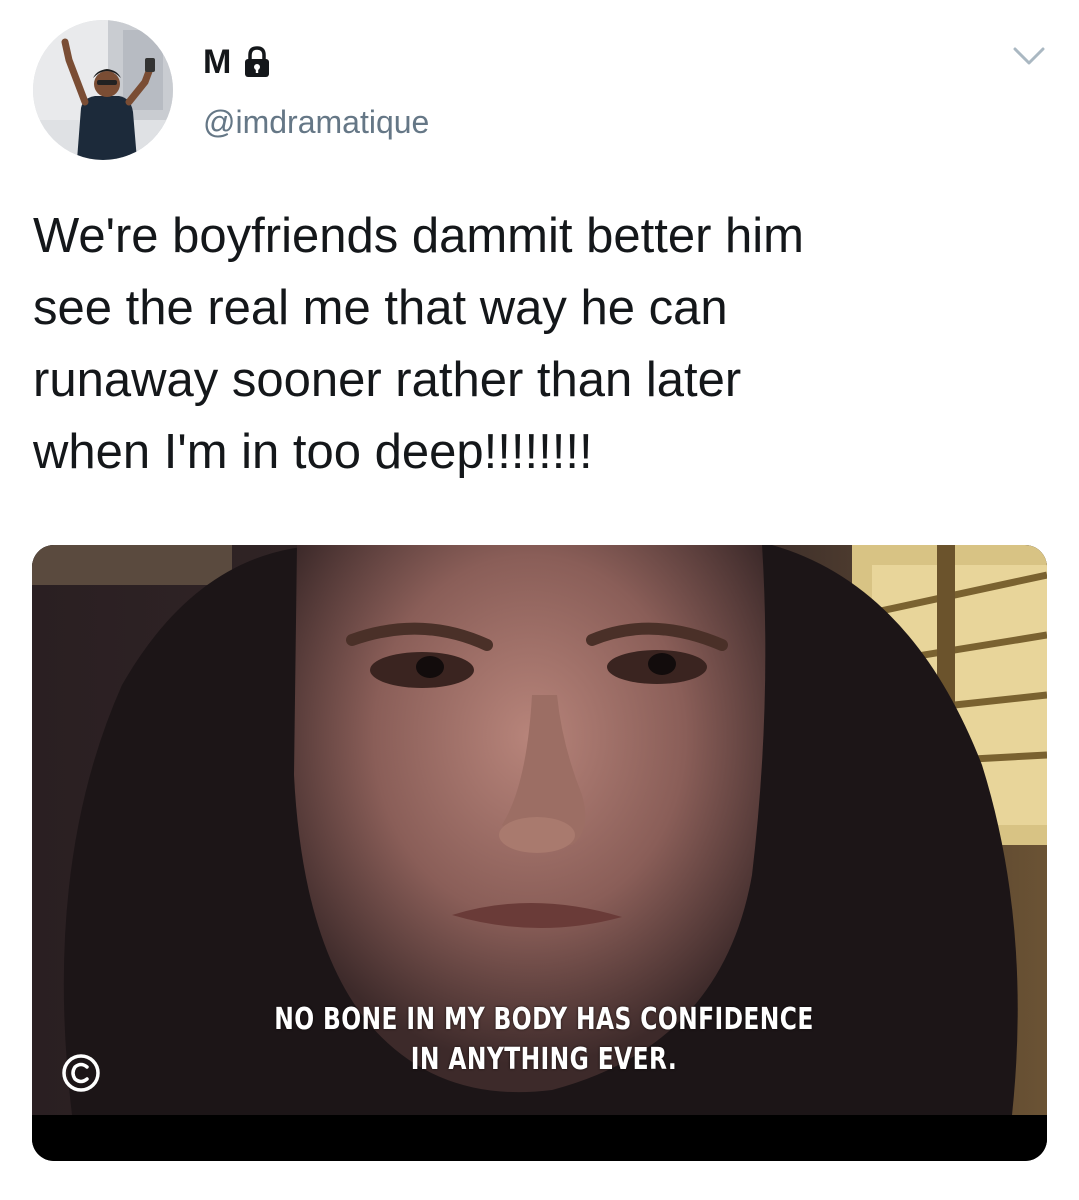 The width and height of the screenshot is (1079, 1200). What do you see at coordinates (539, 1138) in the screenshot?
I see `media-bottom-bar` at bounding box center [539, 1138].